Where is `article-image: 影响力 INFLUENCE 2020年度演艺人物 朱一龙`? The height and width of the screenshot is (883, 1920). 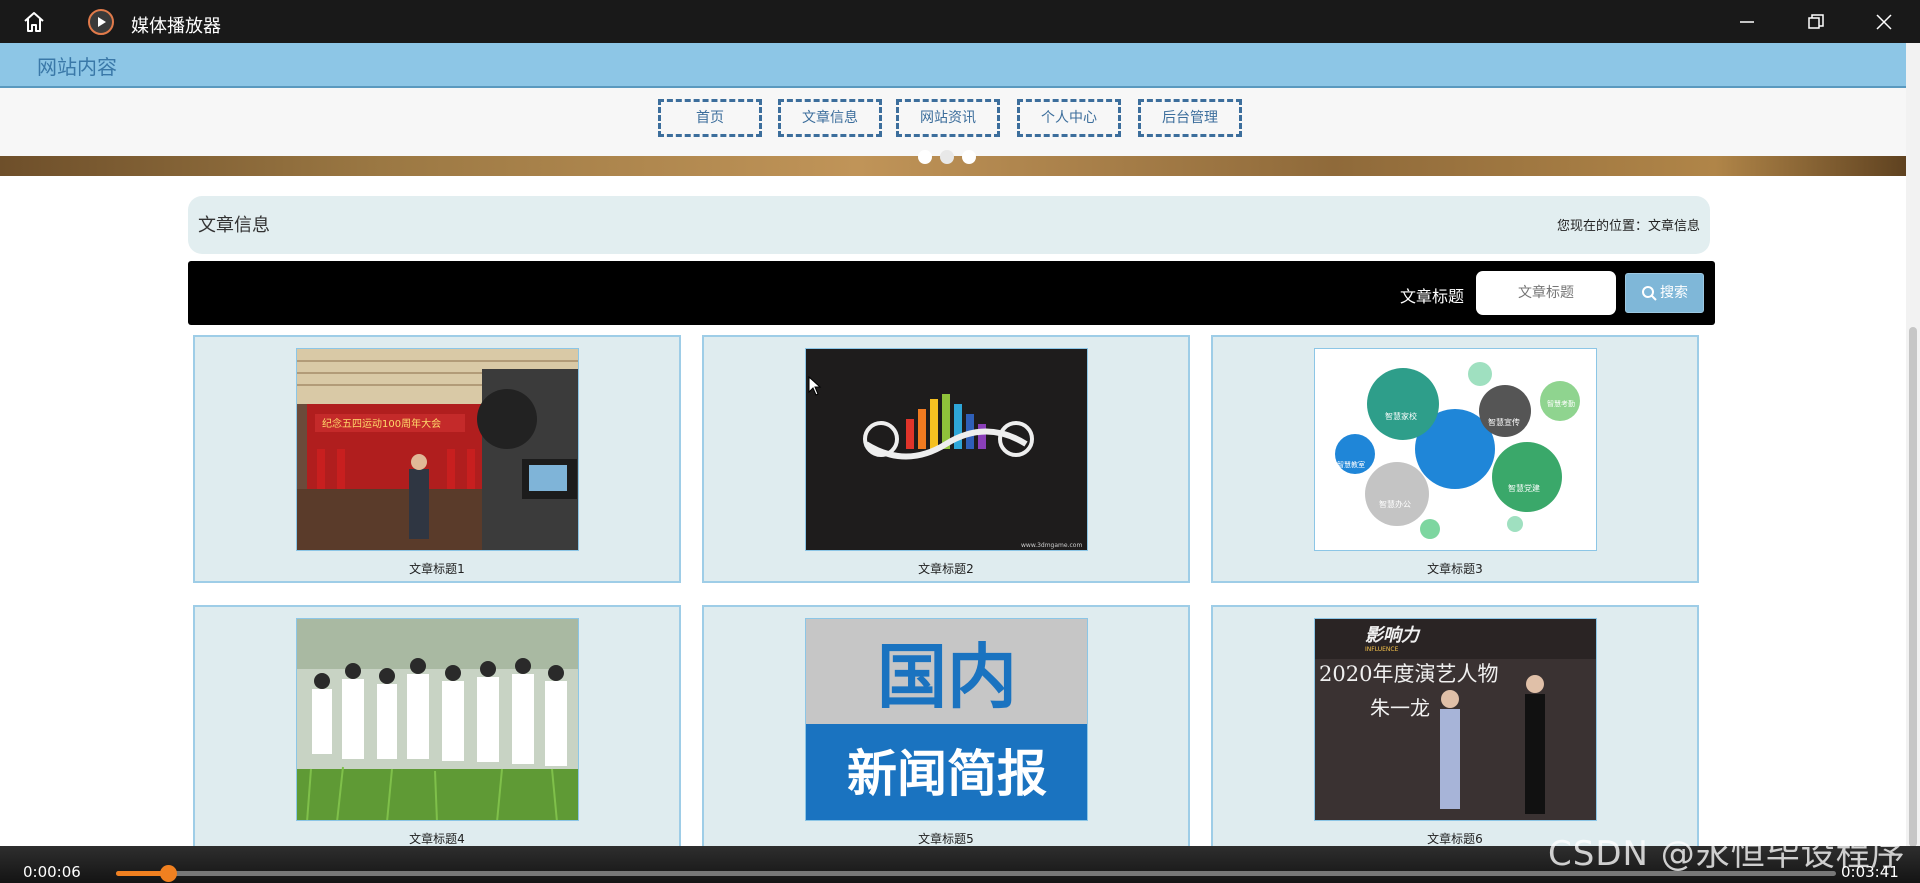
article-image: 影响力 INFLUENCE 2020年度演艺人物 朱一龙 is located at coordinates (1455, 719).